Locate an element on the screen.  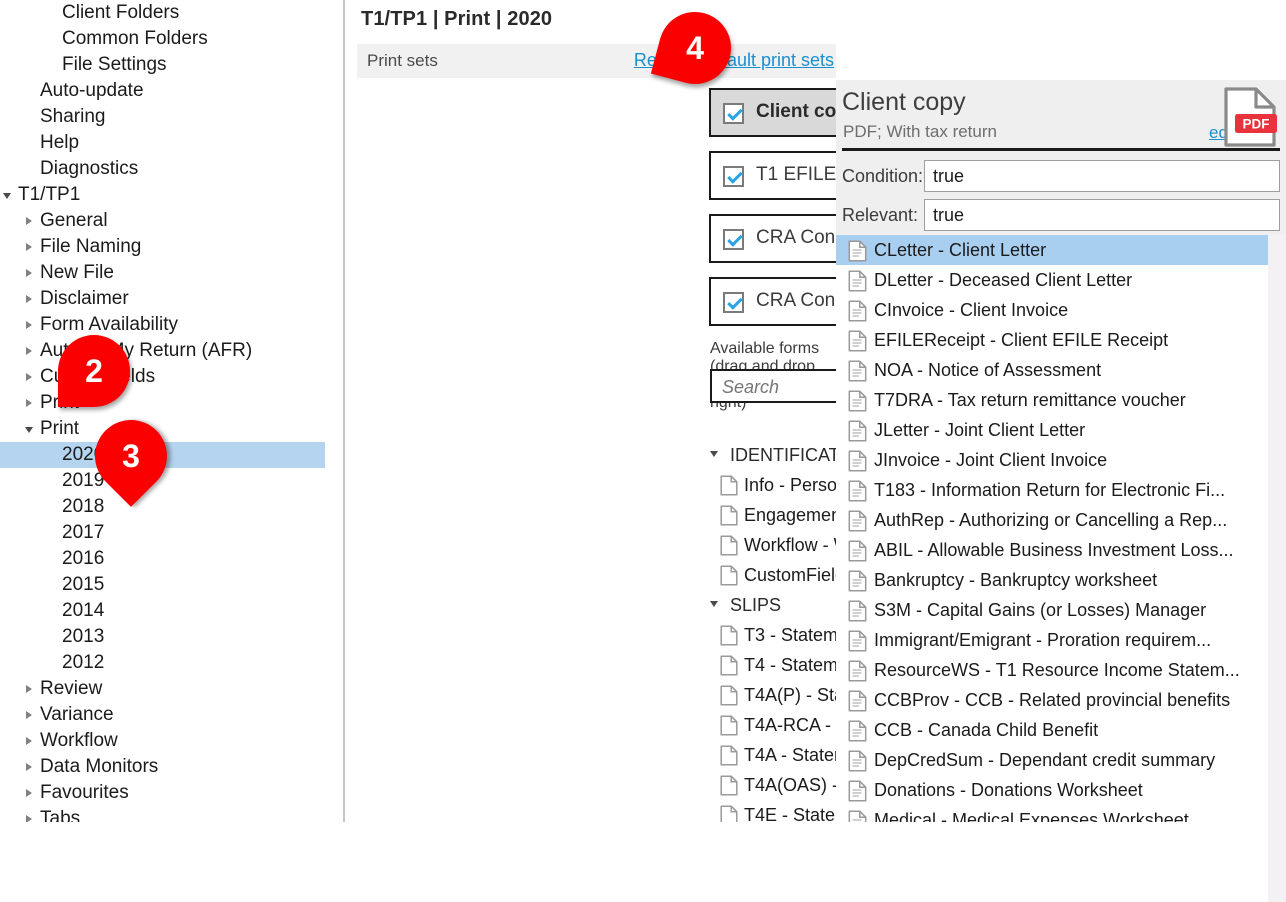
condition-label: Condition: is located at coordinates (883, 176).